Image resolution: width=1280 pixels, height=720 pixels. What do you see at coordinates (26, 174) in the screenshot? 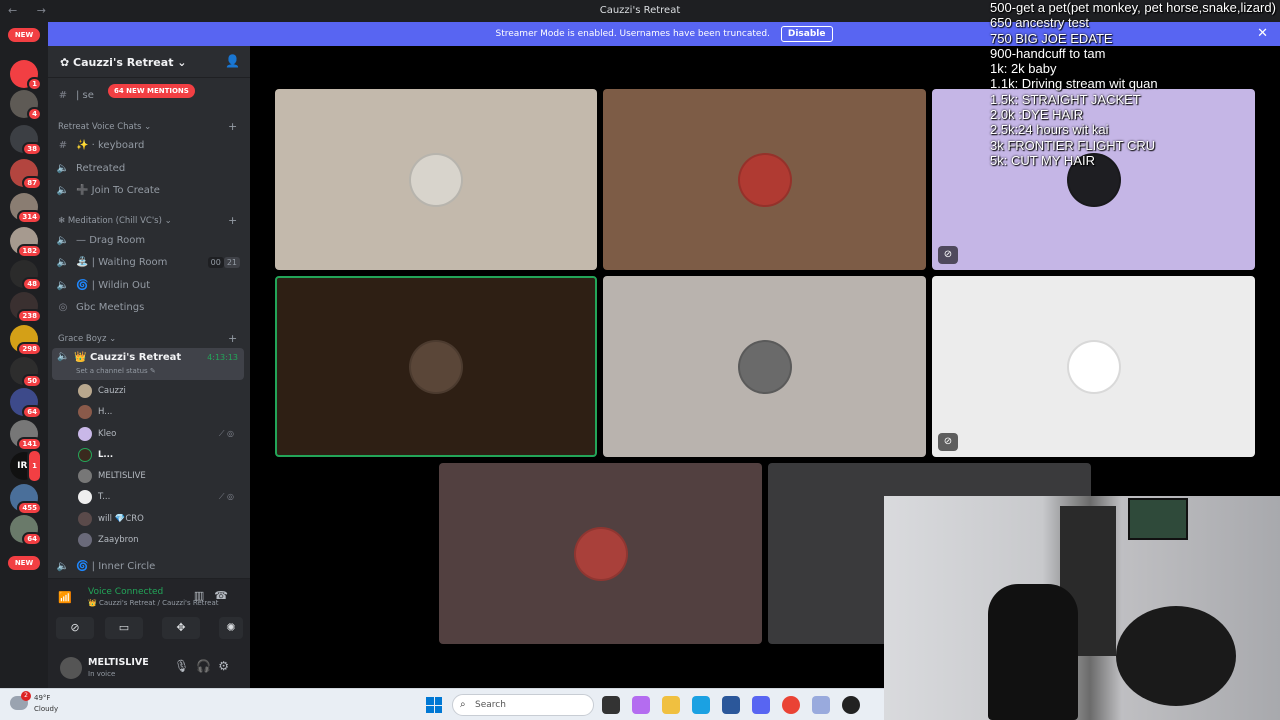
I see `server-icon: 87` at bounding box center [26, 174].